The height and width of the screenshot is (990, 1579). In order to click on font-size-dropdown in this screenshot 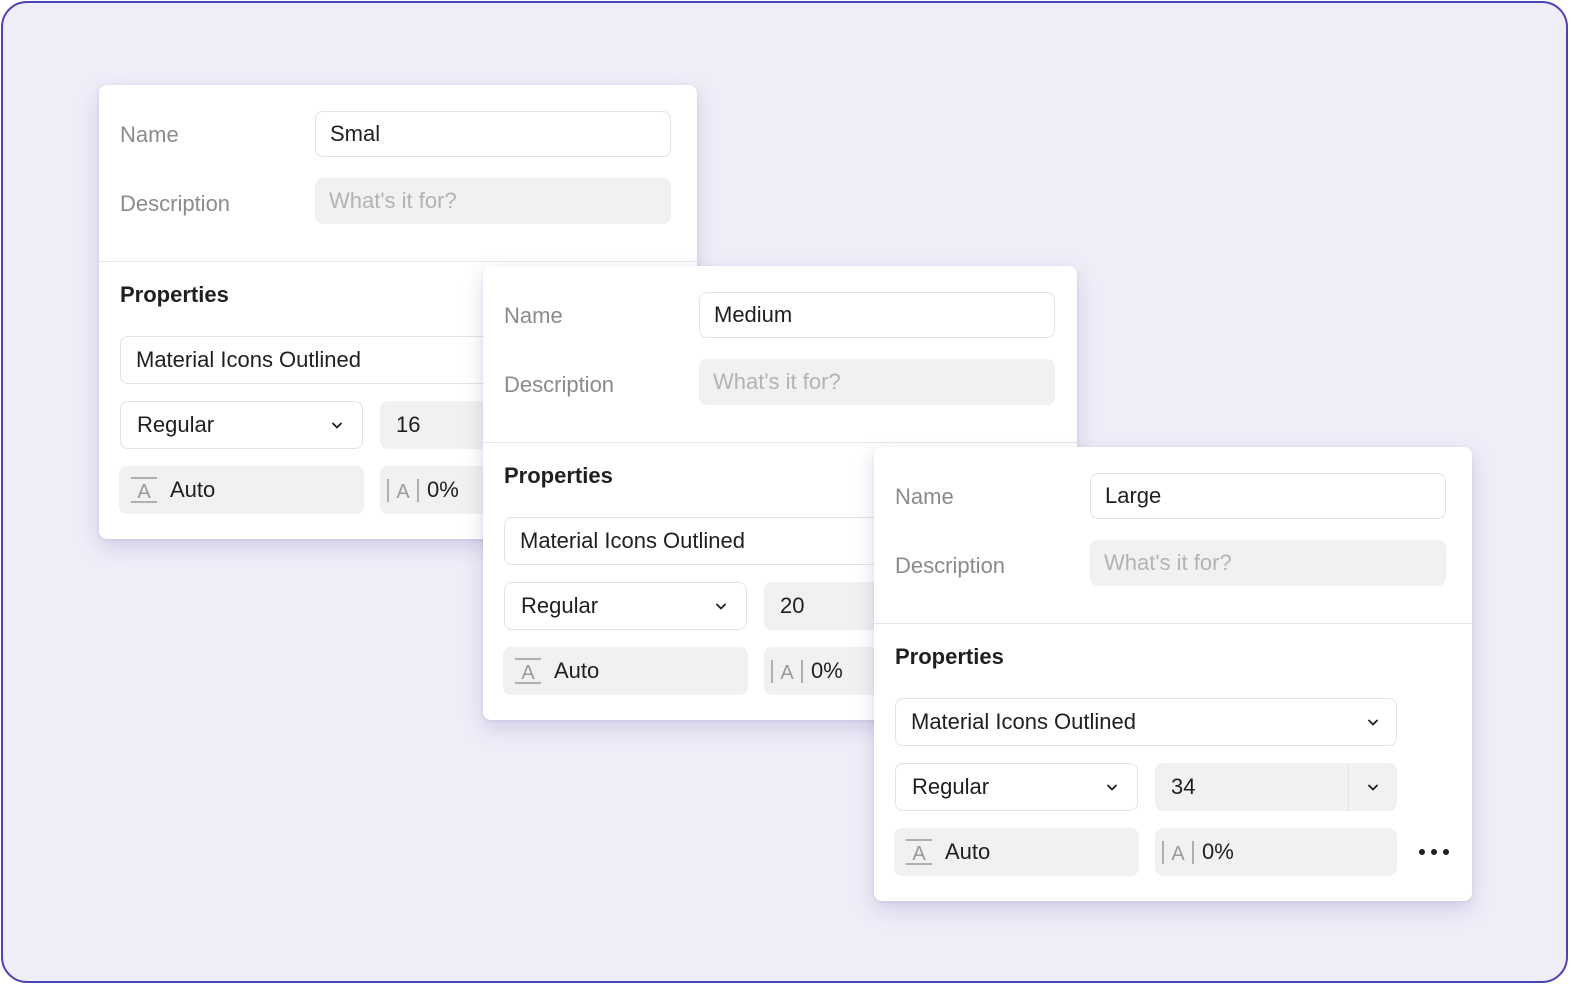, I will do `click(1372, 787)`.